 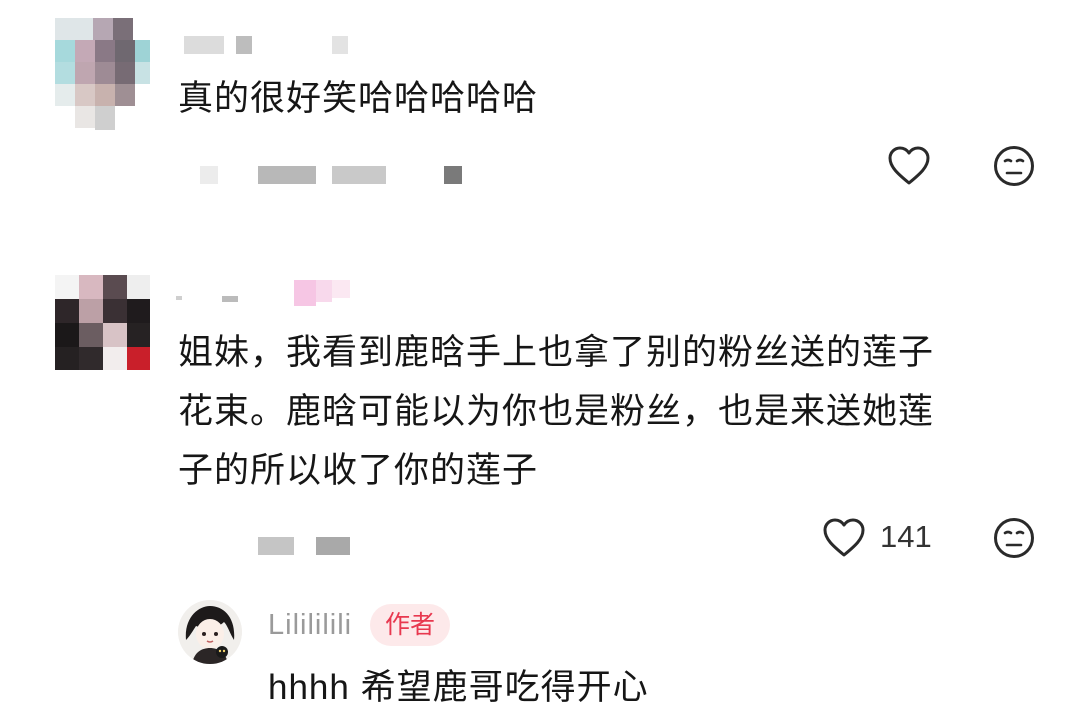 I want to click on author-badge: 作者, so click(x=410, y=625).